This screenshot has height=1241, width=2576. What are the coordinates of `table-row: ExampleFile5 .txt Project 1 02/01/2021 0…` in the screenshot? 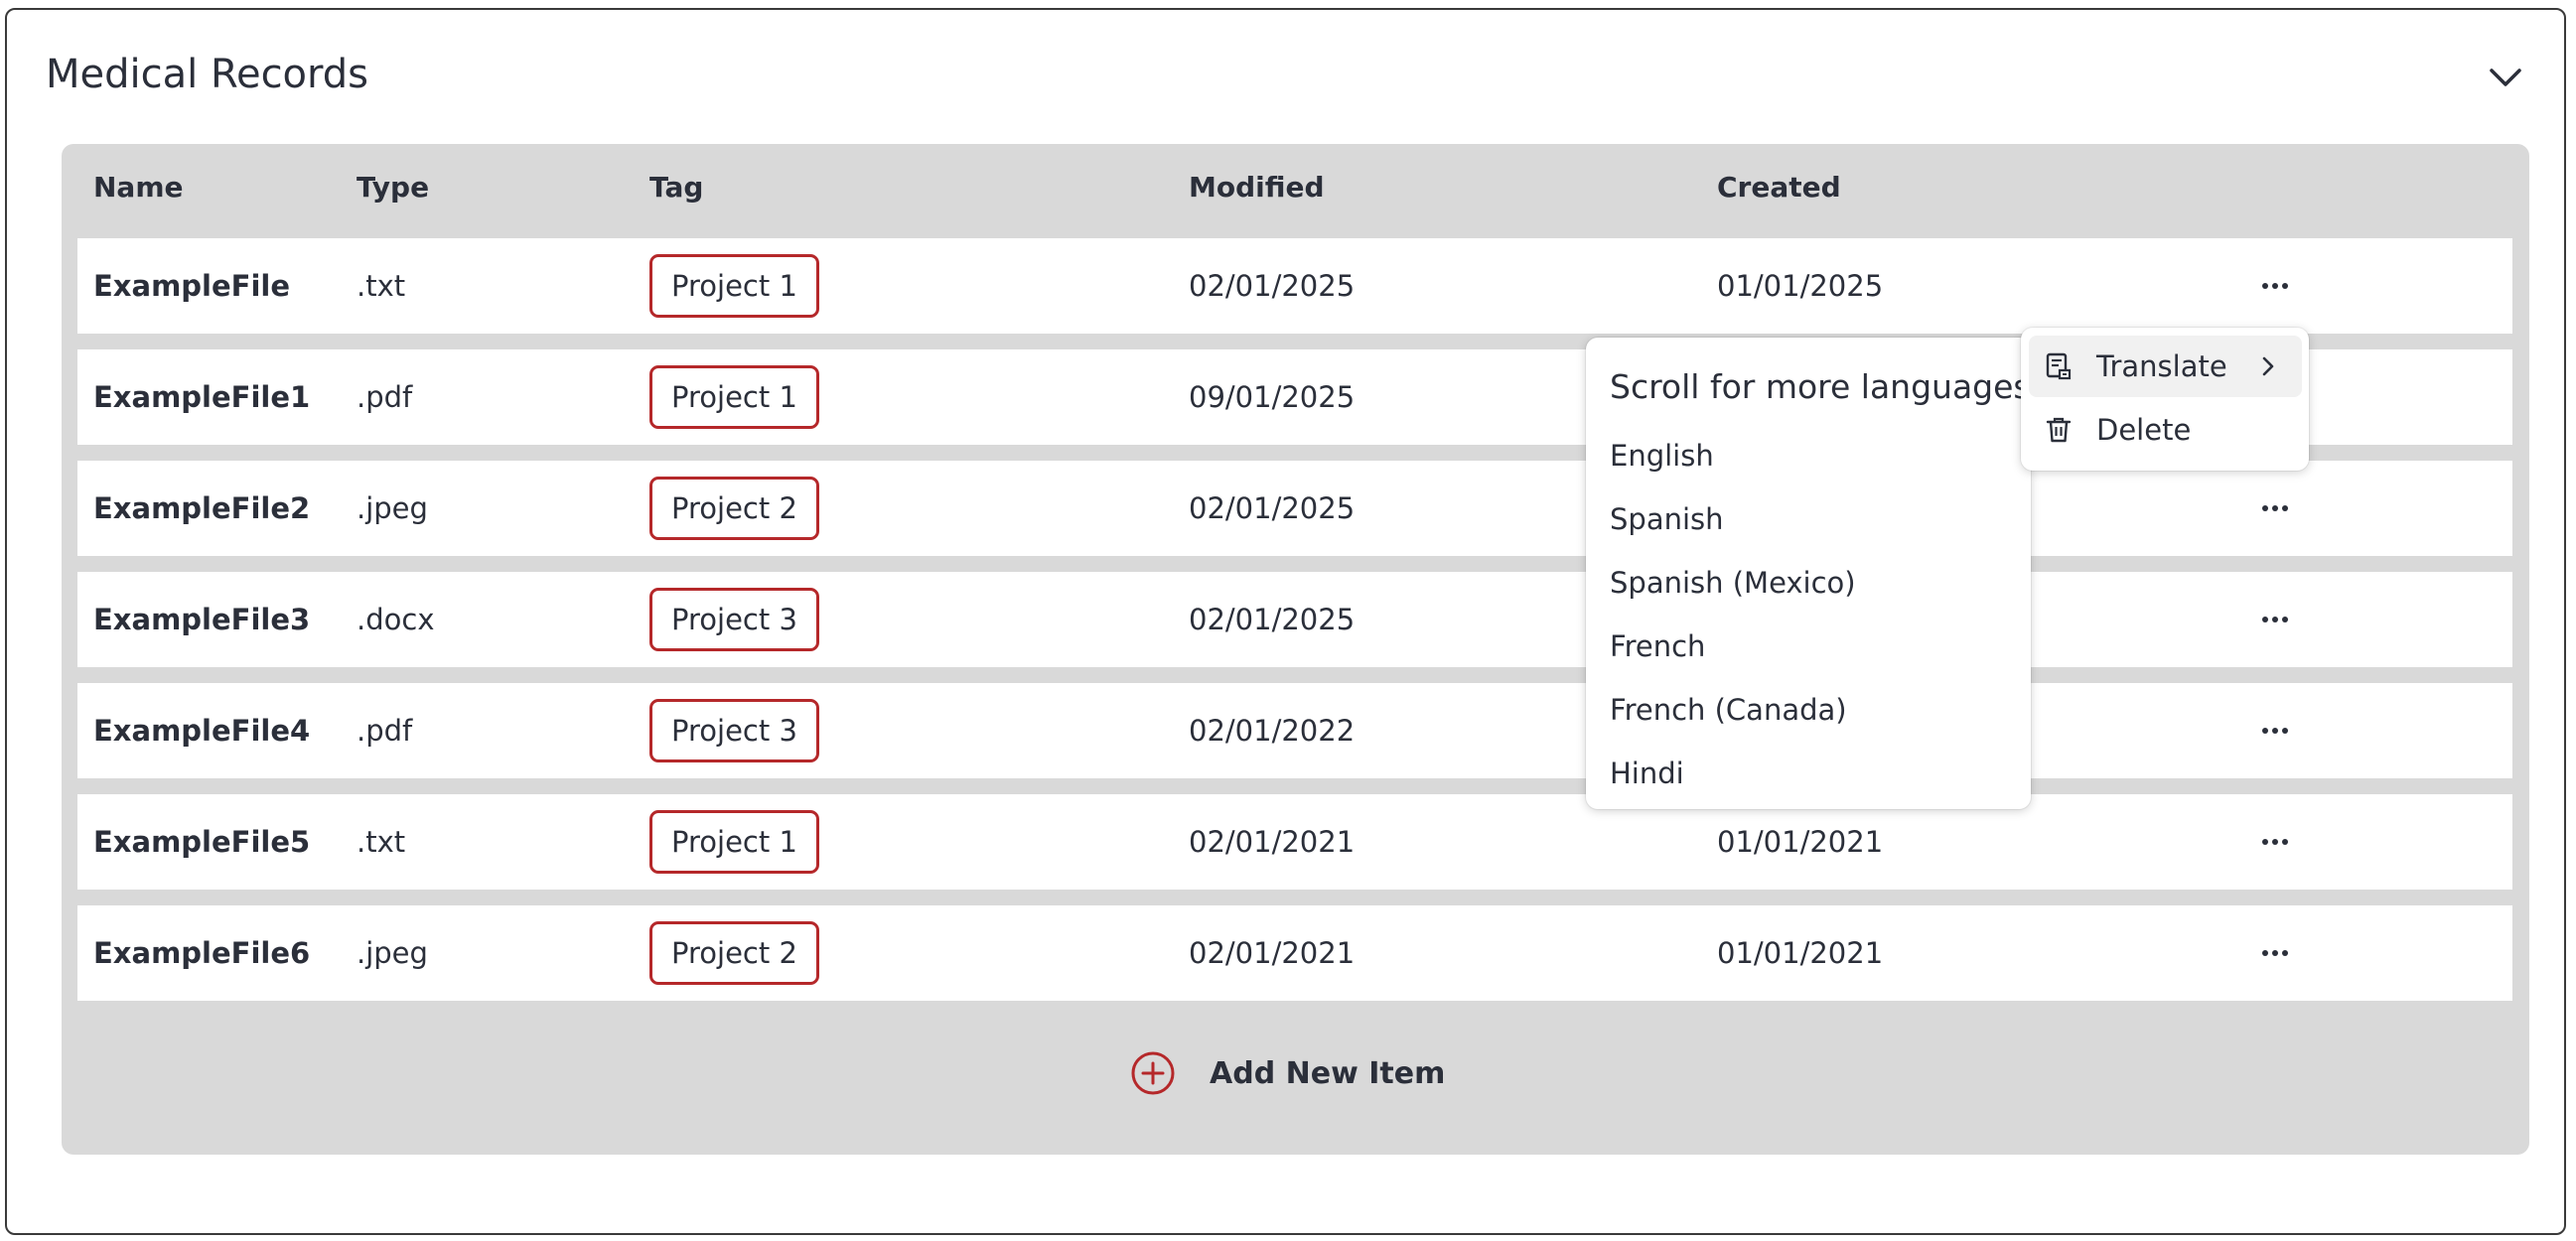 It's located at (1295, 842).